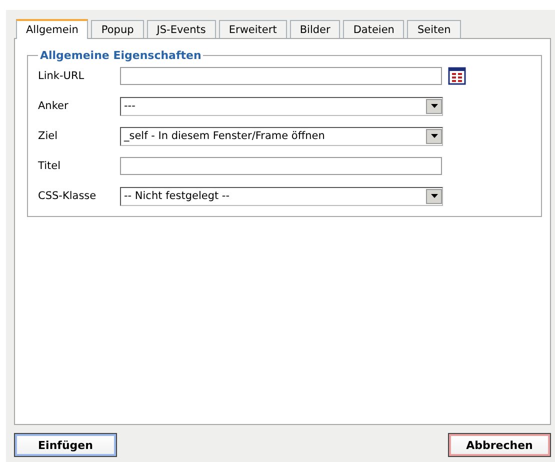 The width and height of the screenshot is (555, 462). What do you see at coordinates (281, 136) in the screenshot?
I see `dropdown: _self - In diesem Fenster/Frame öffnen` at bounding box center [281, 136].